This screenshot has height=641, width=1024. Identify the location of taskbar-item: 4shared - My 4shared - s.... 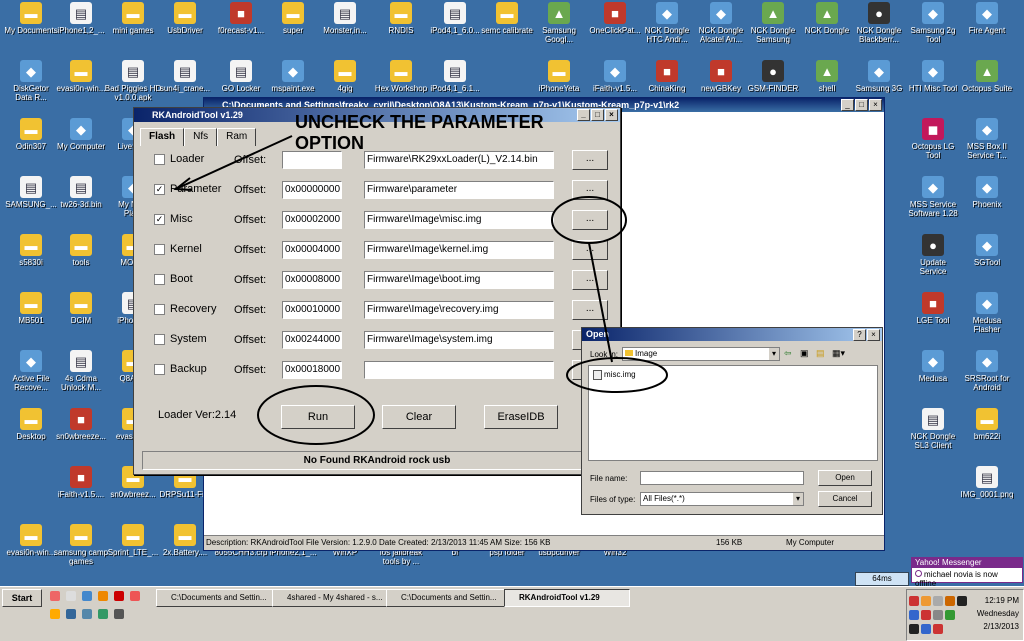
(336, 598).